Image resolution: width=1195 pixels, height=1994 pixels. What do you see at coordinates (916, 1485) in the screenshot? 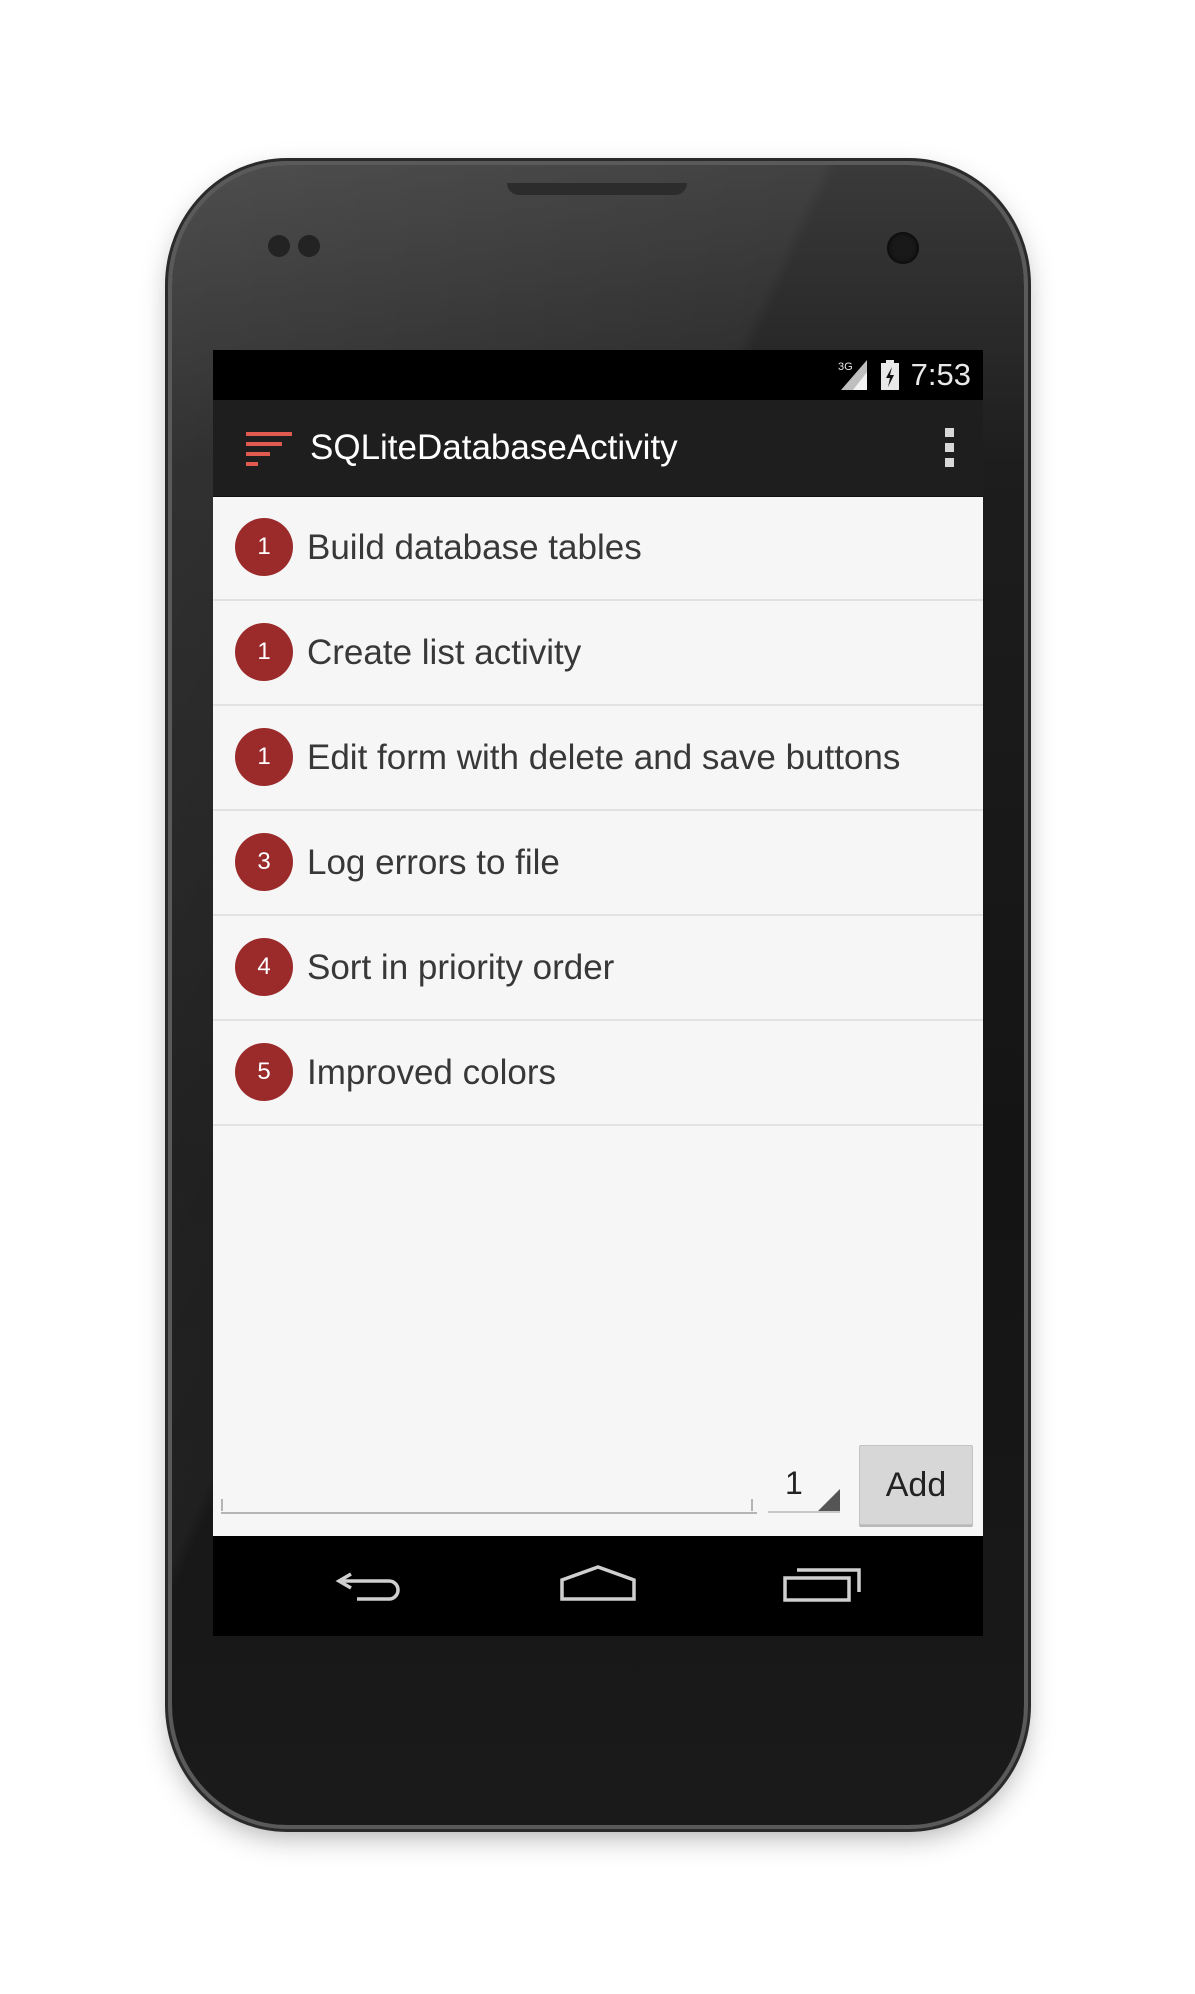
I see `add-button: Add` at bounding box center [916, 1485].